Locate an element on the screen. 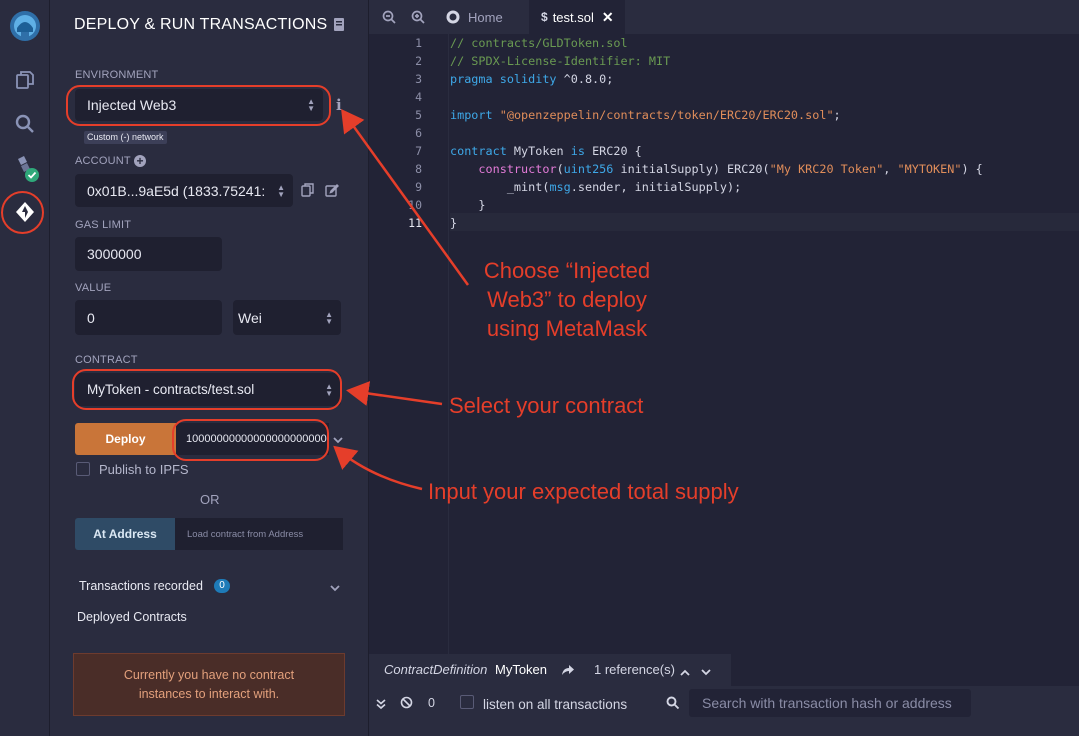 This screenshot has height=736, width=1079. arrow-to-environment is located at coordinates (405, 197).